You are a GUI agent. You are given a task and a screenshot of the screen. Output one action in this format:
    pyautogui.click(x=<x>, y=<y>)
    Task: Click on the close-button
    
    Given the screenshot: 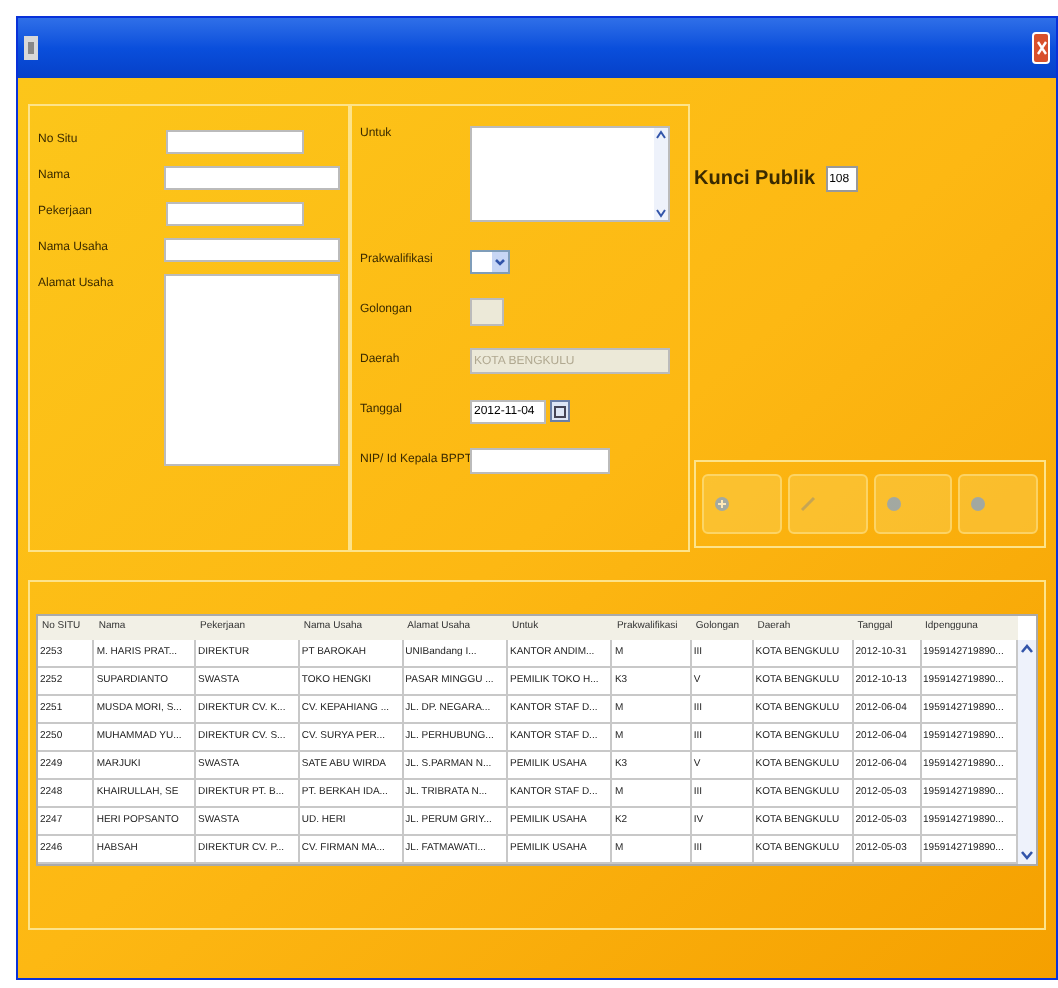 What is the action you would take?
    pyautogui.click(x=1041, y=48)
    